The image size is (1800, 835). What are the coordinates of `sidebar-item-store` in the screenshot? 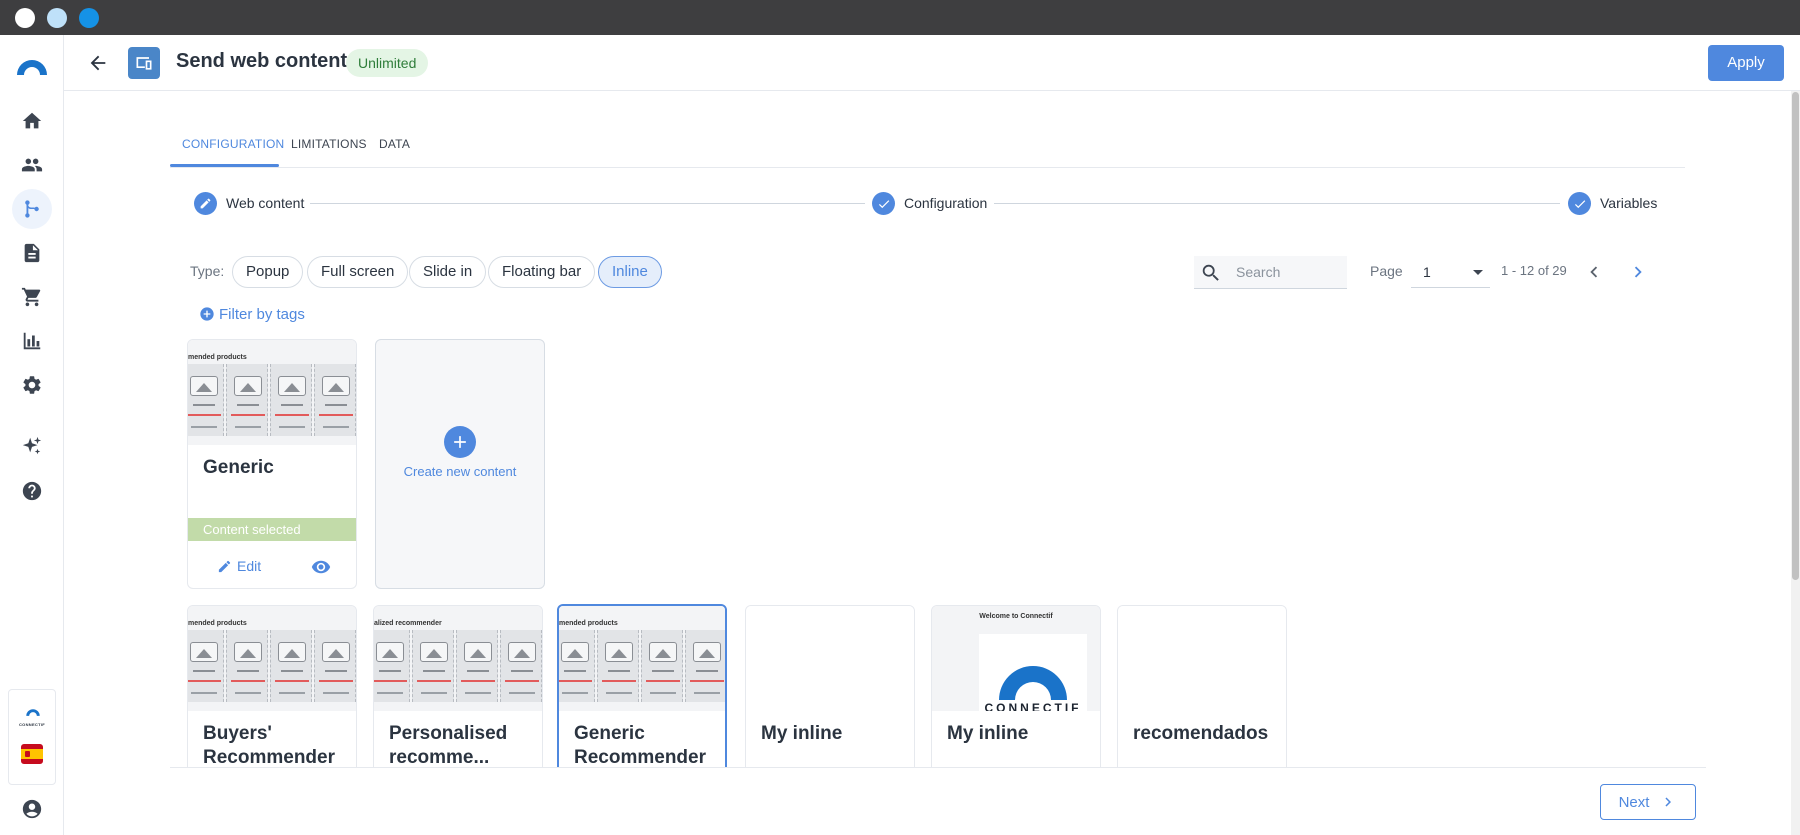 It's located at (32, 297).